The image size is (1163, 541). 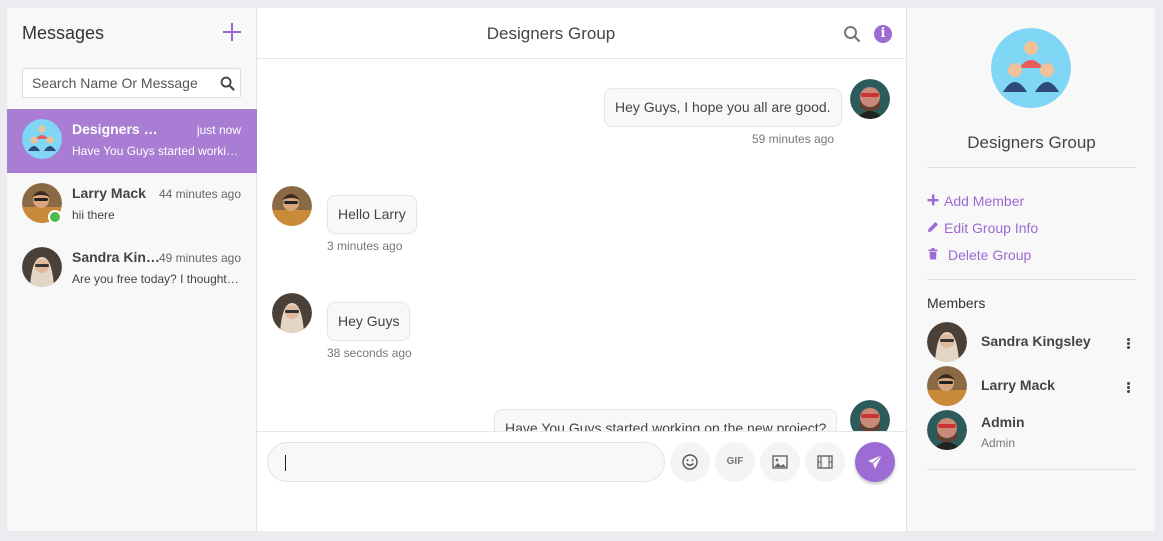 I want to click on member-item: Larry Mack, so click(x=1031, y=388).